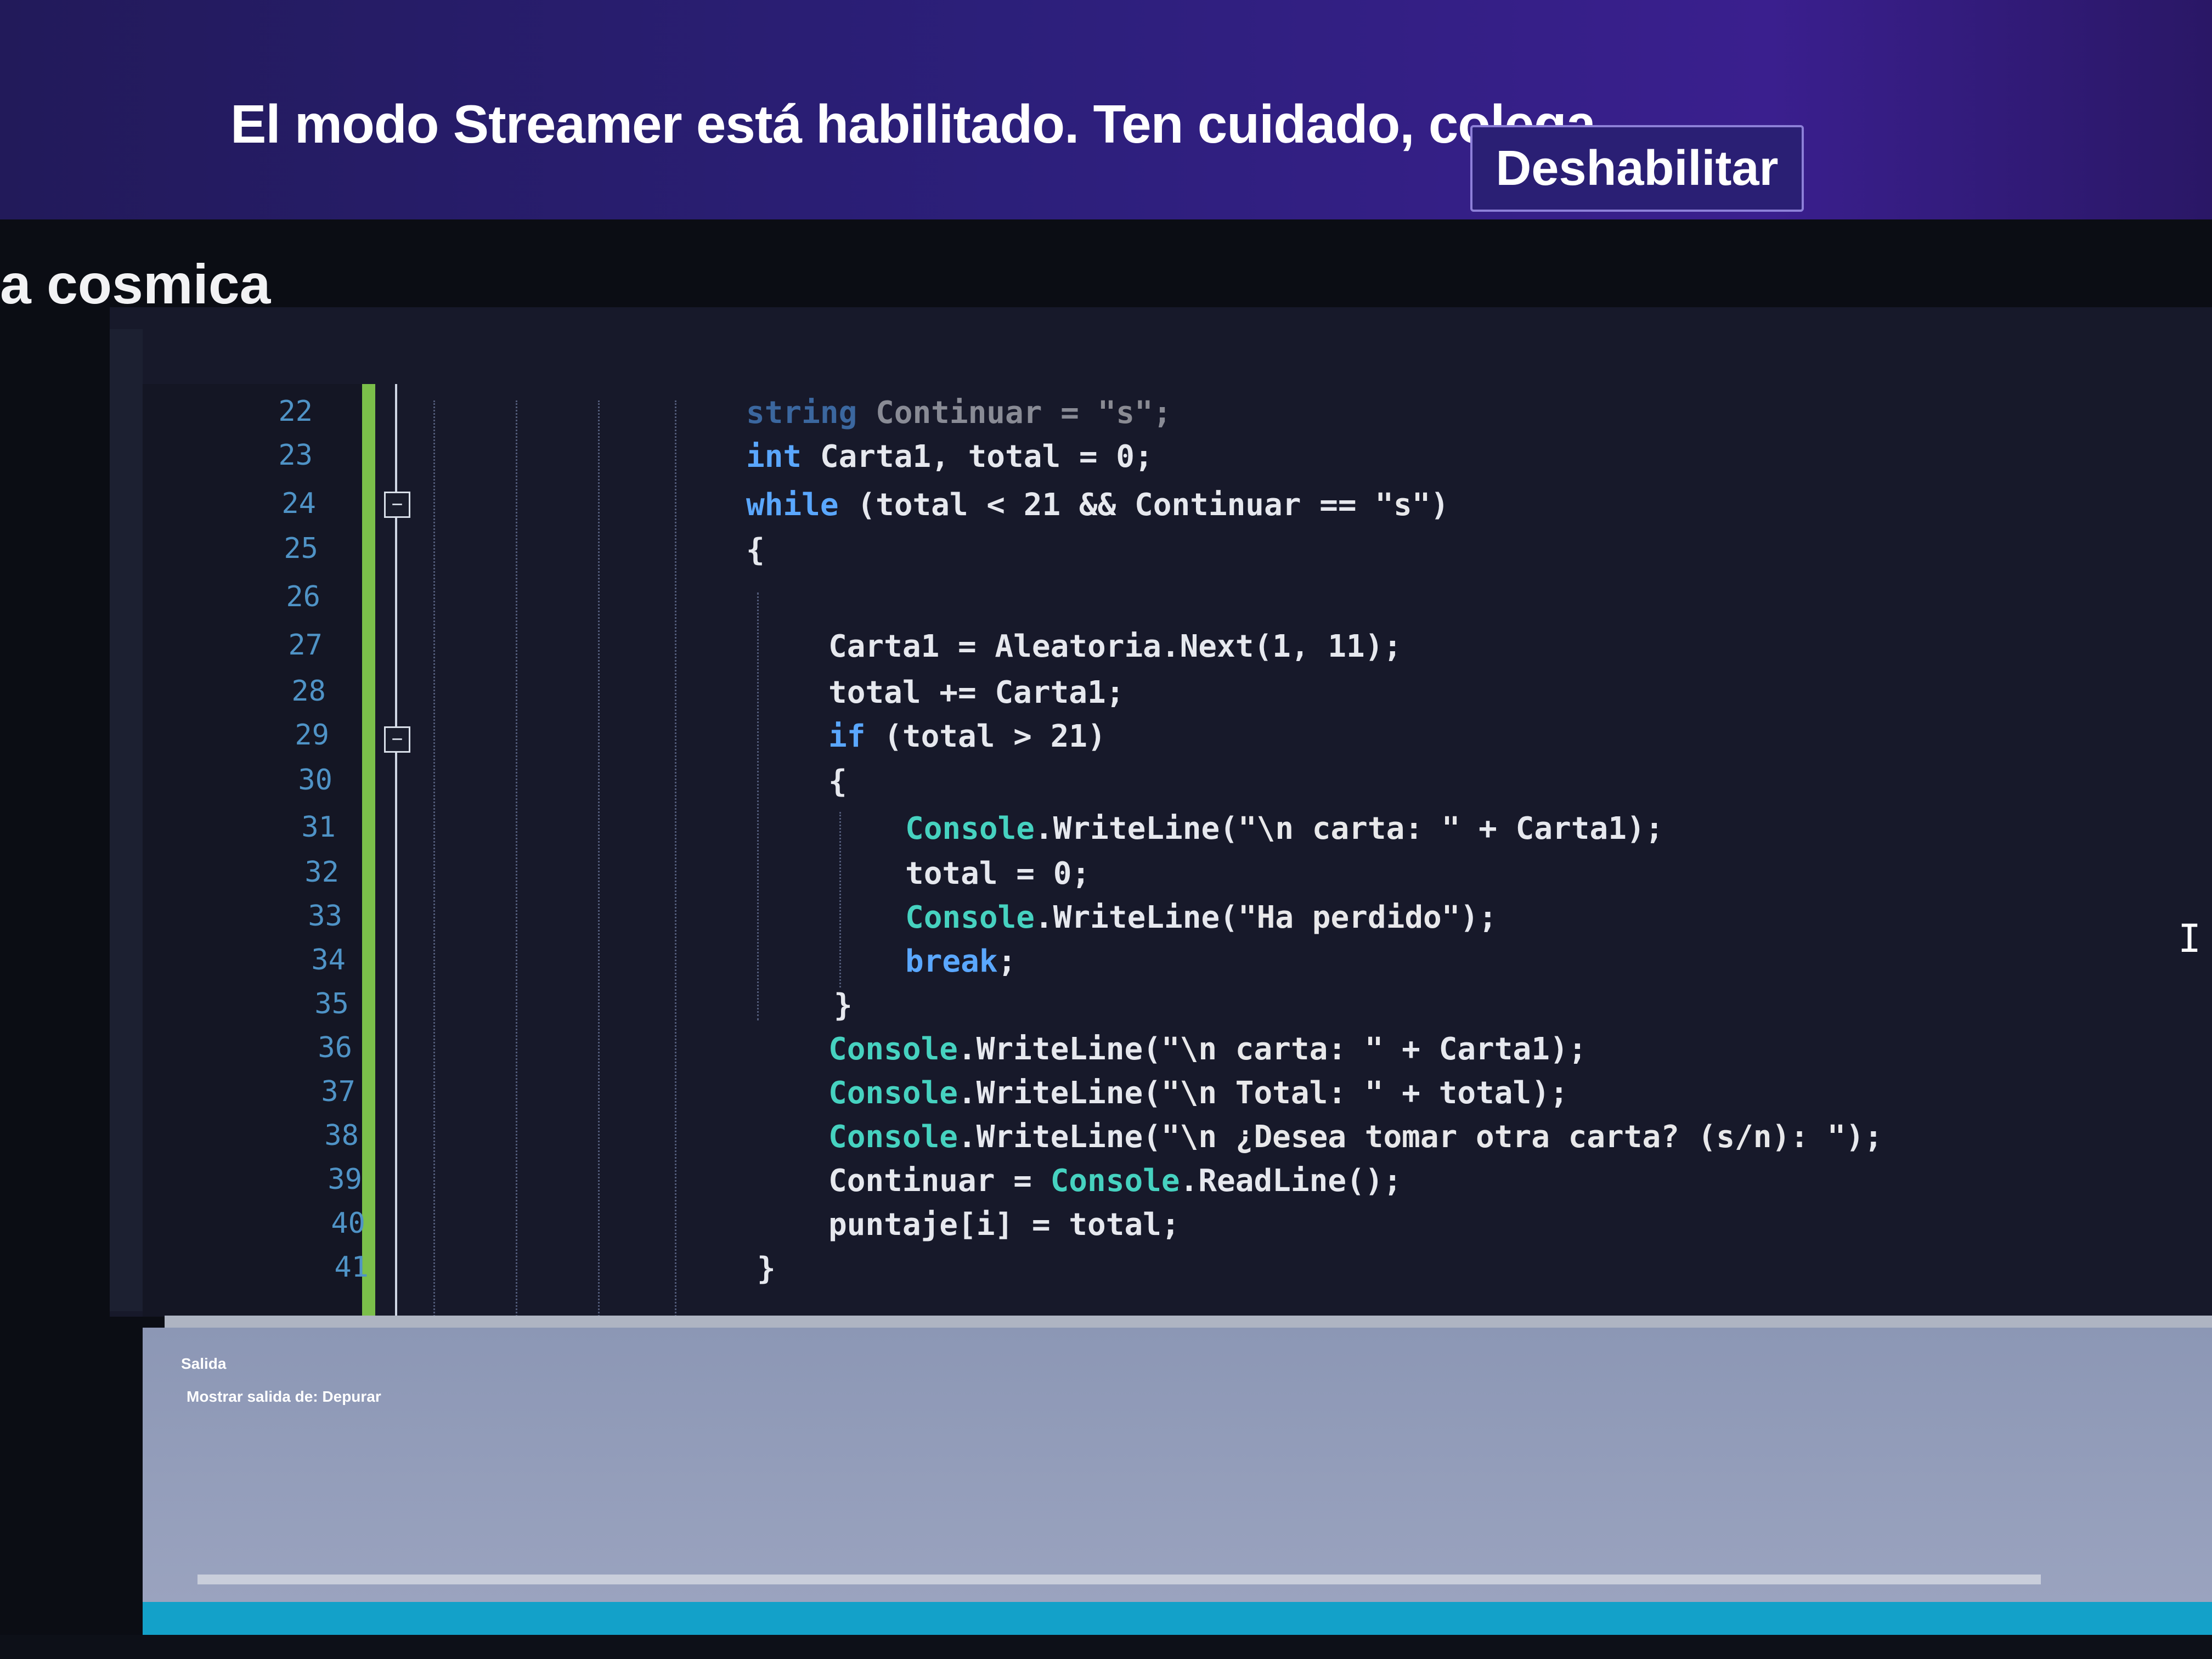  Describe the element at coordinates (298, 503) in the screenshot. I see `line-number: 24` at that location.